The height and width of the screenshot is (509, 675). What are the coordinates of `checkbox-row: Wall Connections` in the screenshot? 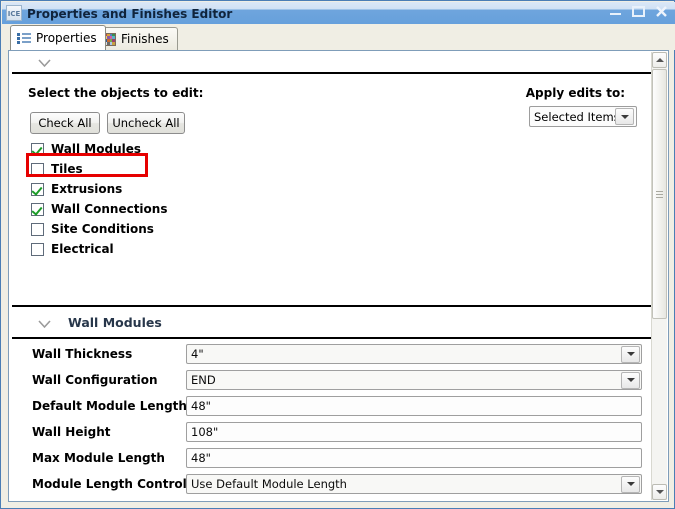 It's located at (99, 209).